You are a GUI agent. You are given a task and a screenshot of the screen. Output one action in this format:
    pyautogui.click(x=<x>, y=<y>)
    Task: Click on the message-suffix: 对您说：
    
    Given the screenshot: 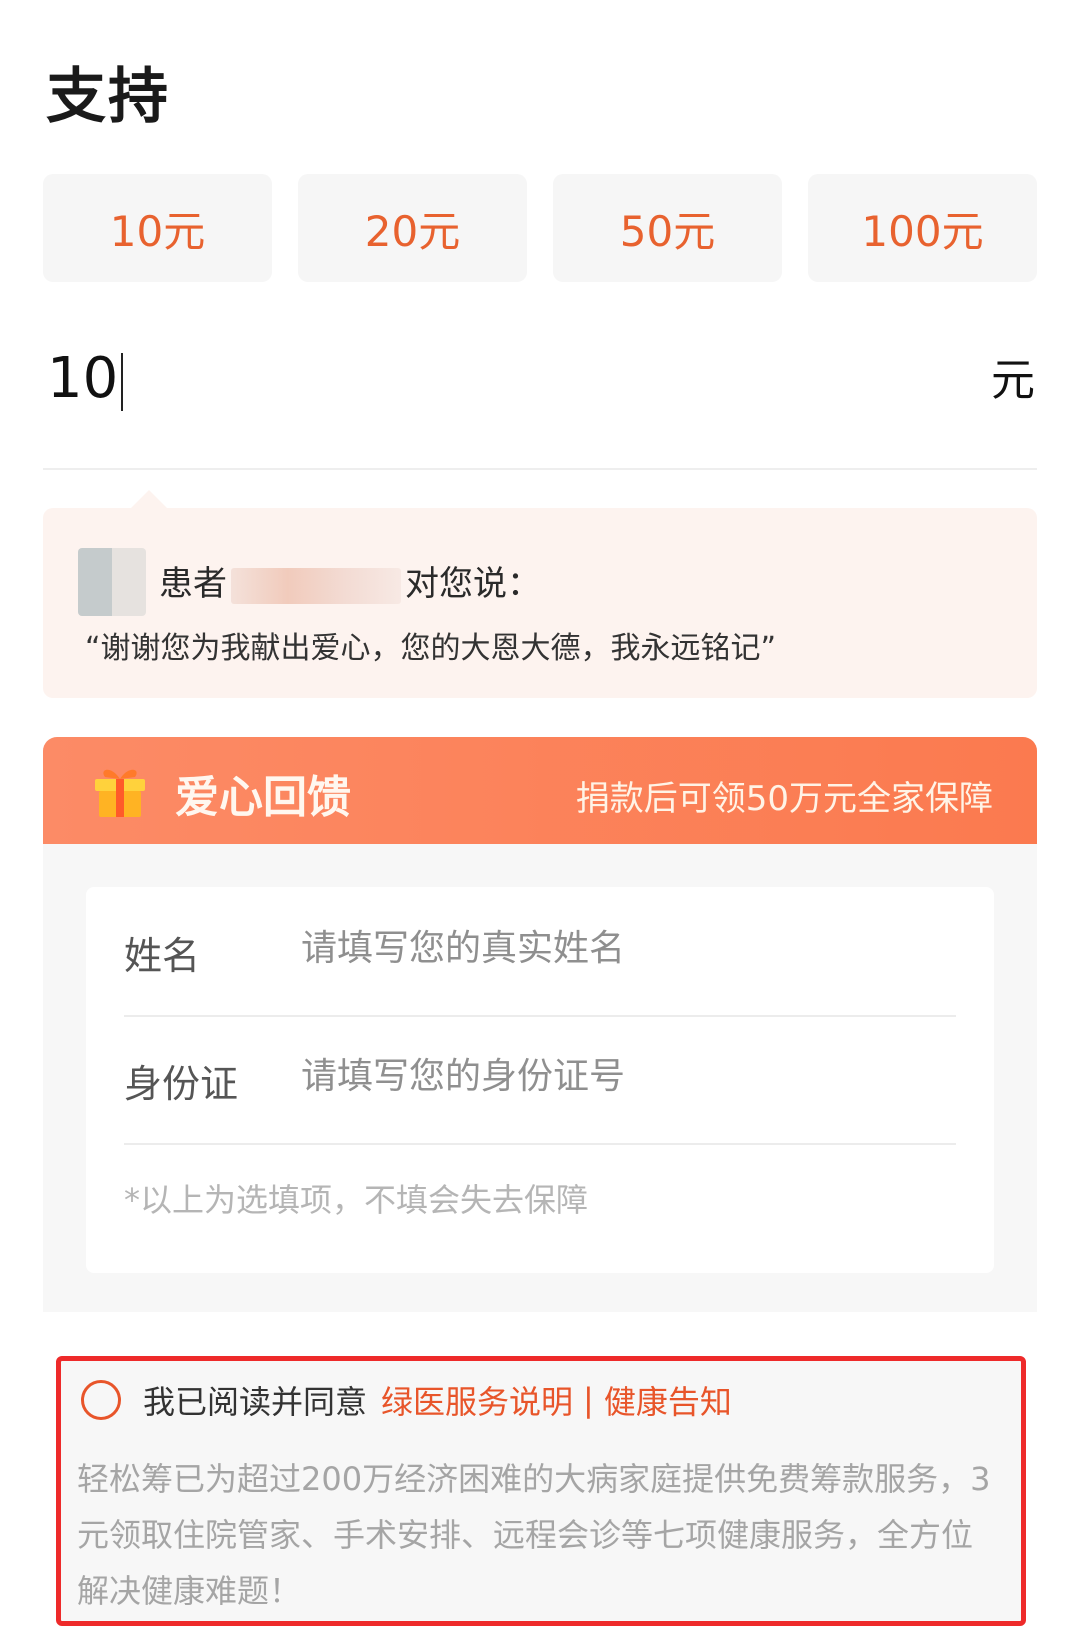 What is the action you would take?
    pyautogui.click(x=473, y=584)
    